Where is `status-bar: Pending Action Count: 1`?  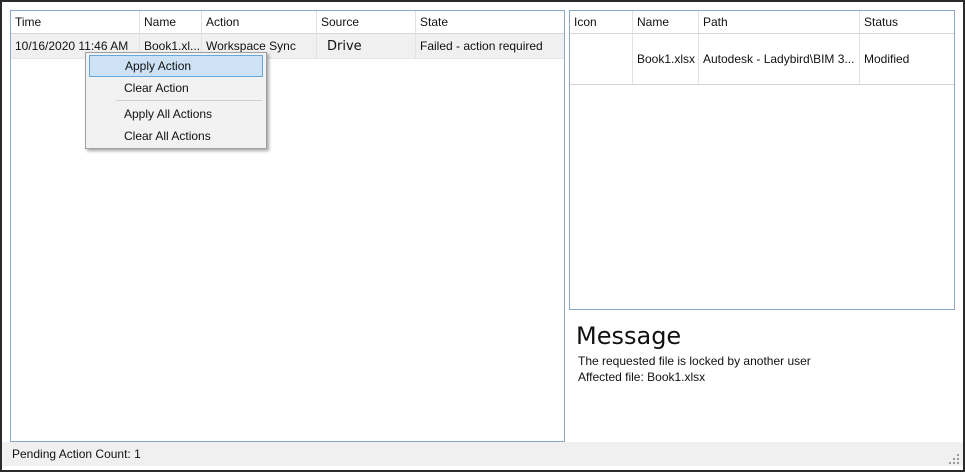
status-bar: Pending Action Count: 1 is located at coordinates (482, 454).